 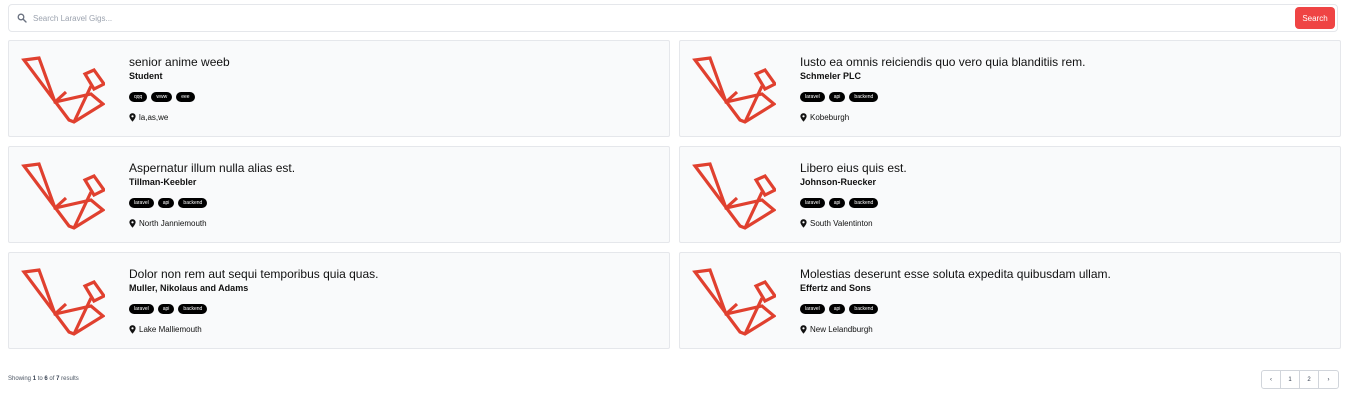 What do you see at coordinates (1309, 379) in the screenshot?
I see `page-2-button: 2` at bounding box center [1309, 379].